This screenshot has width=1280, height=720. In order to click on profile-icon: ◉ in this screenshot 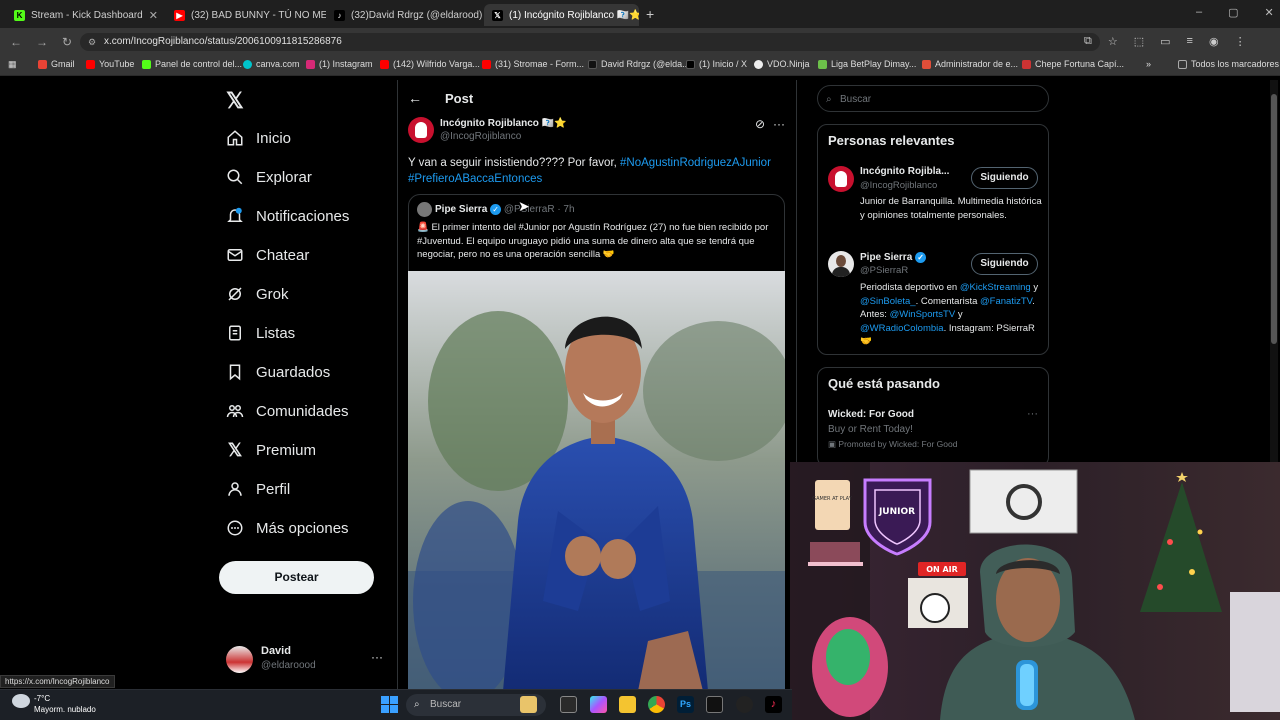, I will do `click(1214, 41)`.